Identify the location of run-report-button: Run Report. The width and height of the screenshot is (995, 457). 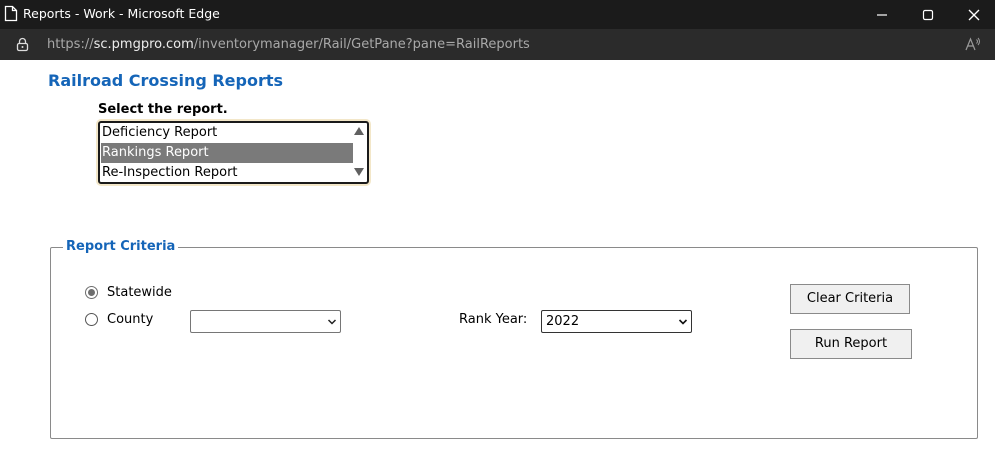
(851, 344).